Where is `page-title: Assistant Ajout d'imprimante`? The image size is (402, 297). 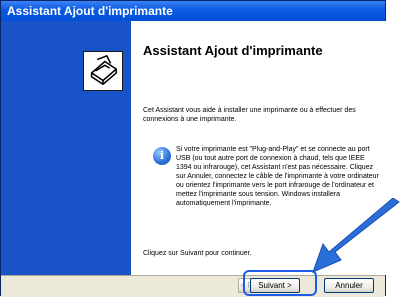 page-title: Assistant Ajout d'imprimante is located at coordinates (233, 50).